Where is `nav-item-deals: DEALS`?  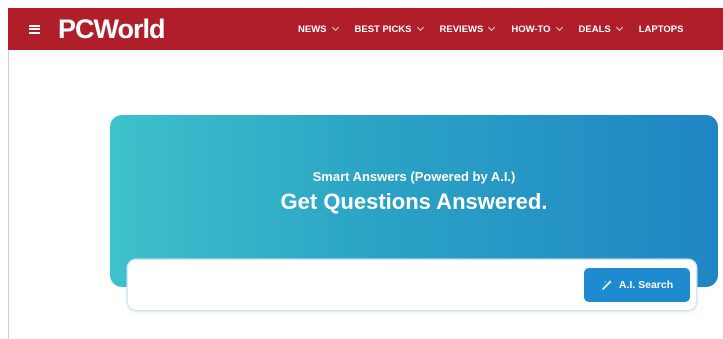 nav-item-deals: DEALS is located at coordinates (600, 29).